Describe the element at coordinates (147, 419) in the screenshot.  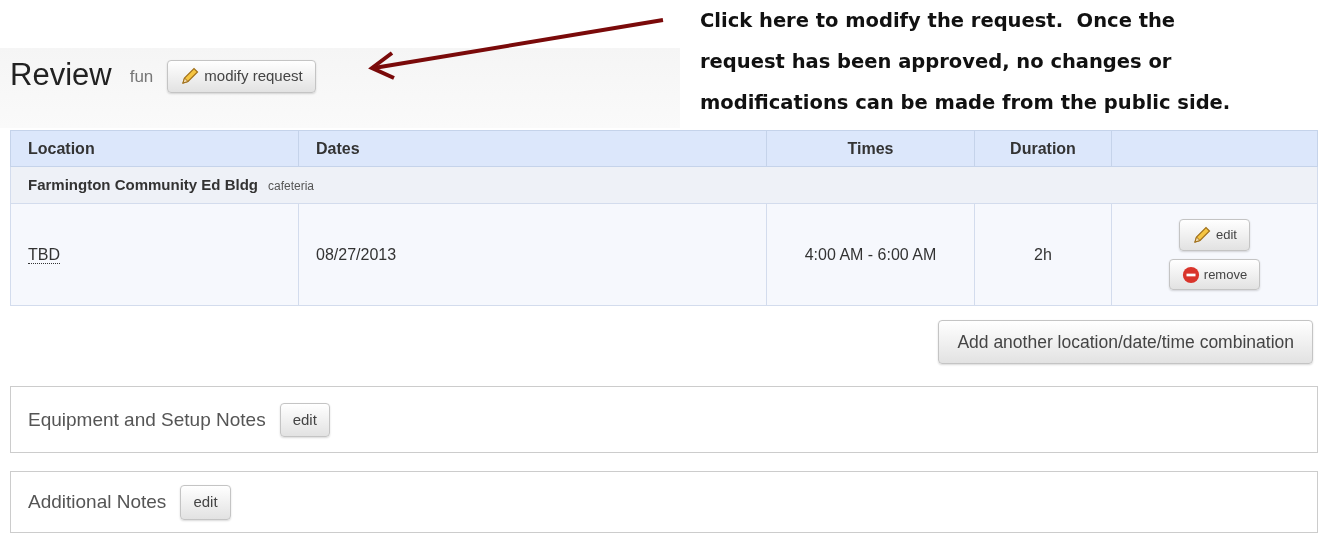
I see `panel-title: Equipment and Setup Notes` at that location.